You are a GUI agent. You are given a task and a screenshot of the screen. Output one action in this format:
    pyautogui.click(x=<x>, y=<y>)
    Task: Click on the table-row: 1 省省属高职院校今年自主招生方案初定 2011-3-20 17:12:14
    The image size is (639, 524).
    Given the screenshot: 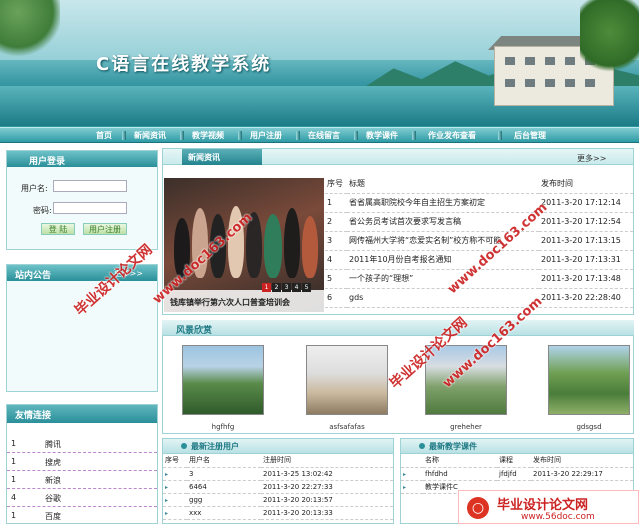 What is the action you would take?
    pyautogui.click(x=479, y=203)
    